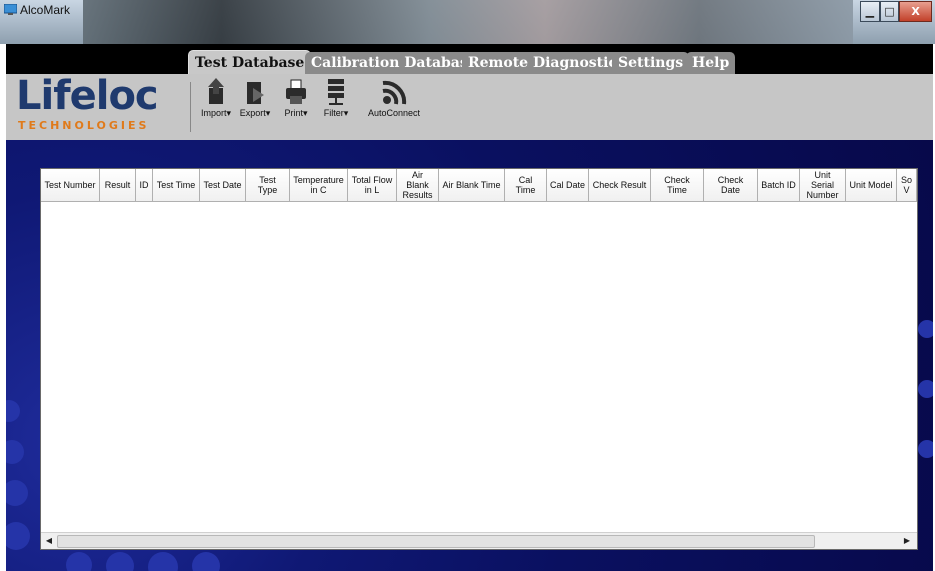 This screenshot has width=935, height=571. What do you see at coordinates (436, 541) in the screenshot?
I see `scroll-thumb` at bounding box center [436, 541].